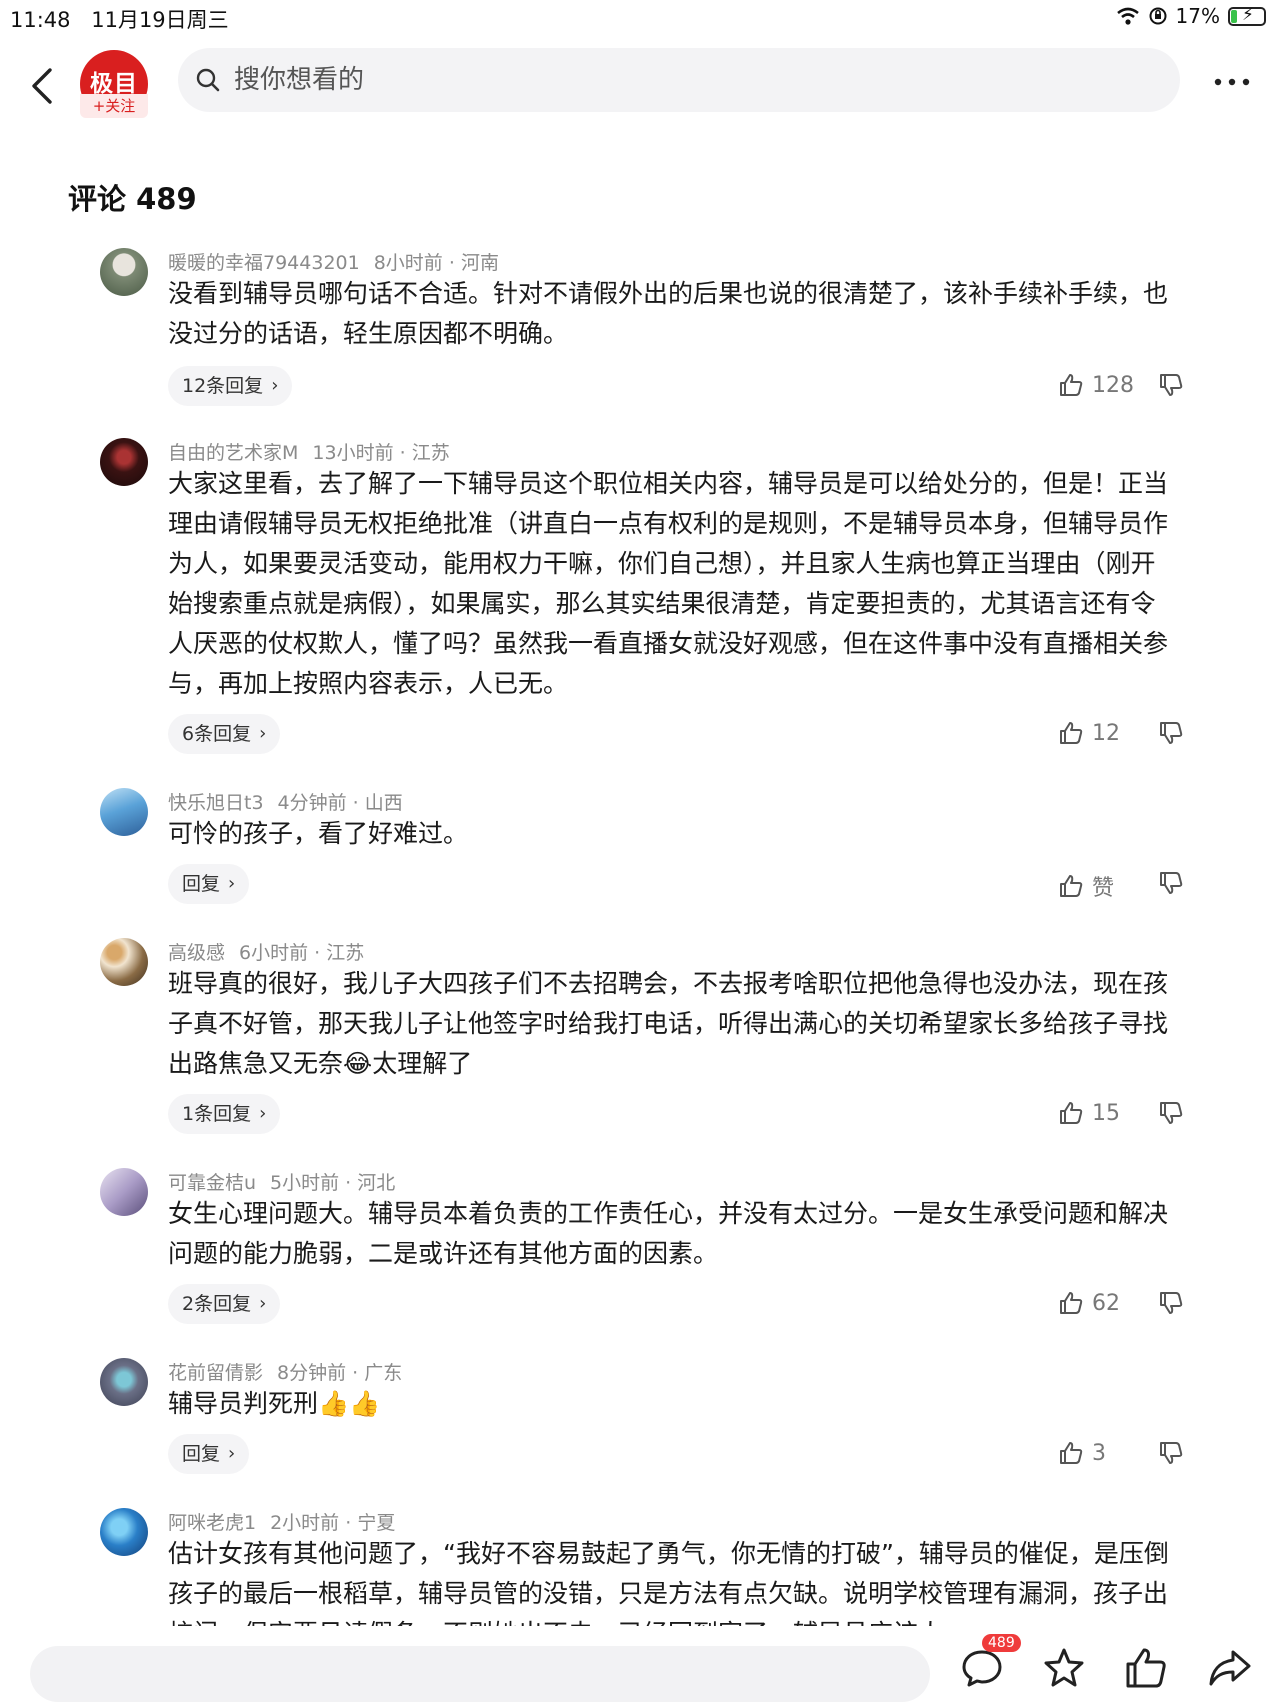 The width and height of the screenshot is (1280, 1706). What do you see at coordinates (266, 953) in the screenshot?
I see `comment-meta: 高级感 6小时前 · 江苏` at bounding box center [266, 953].